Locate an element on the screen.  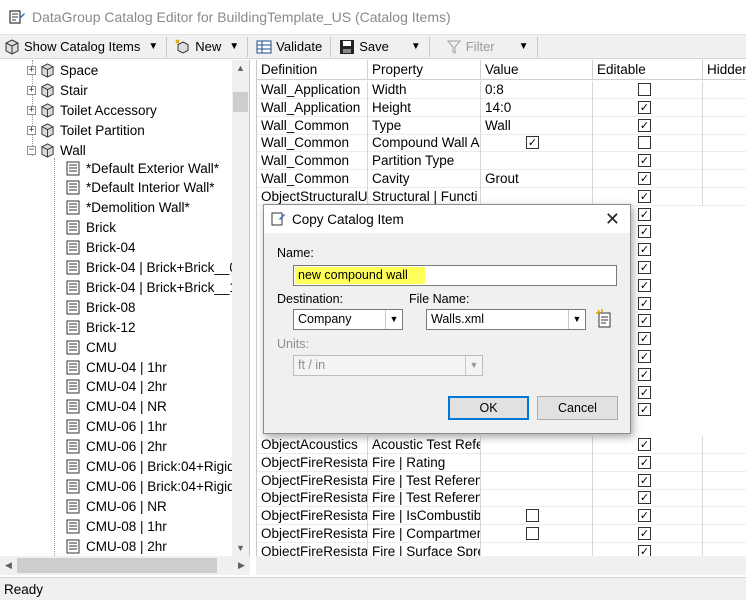
tree-category: + Toilet Accessory is located at coordinates (92, 110).